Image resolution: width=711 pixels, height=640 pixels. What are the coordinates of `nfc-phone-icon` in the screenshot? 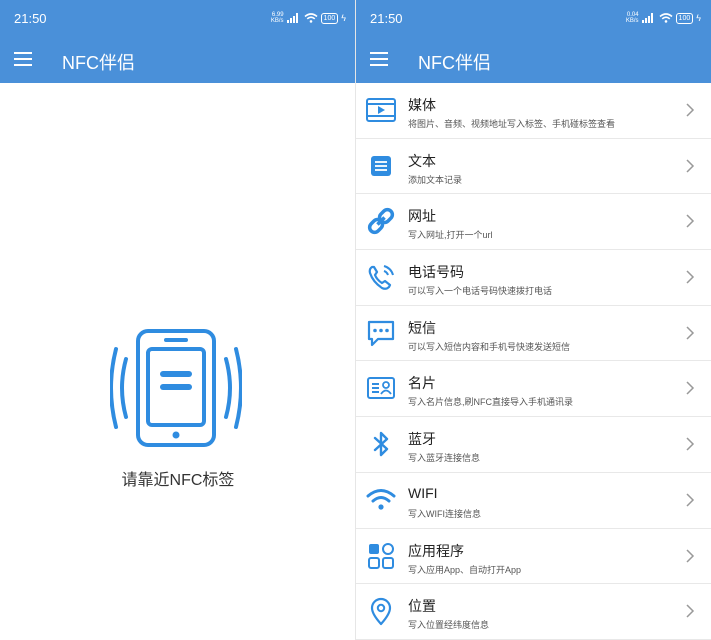 It's located at (176, 388).